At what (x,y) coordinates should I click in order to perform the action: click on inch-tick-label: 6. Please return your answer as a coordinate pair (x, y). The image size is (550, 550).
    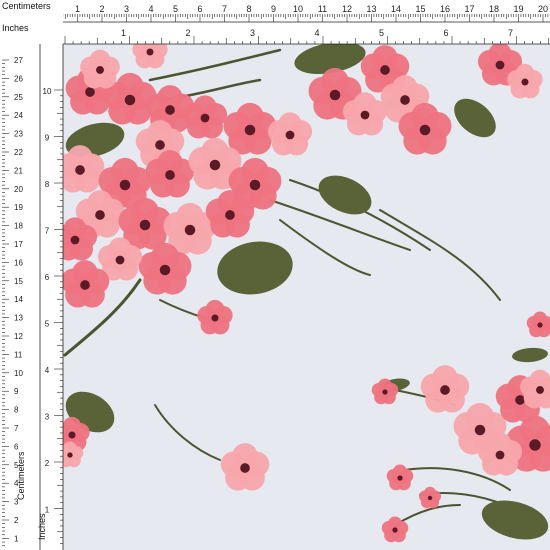
    Looking at the image, I should click on (445, 33).